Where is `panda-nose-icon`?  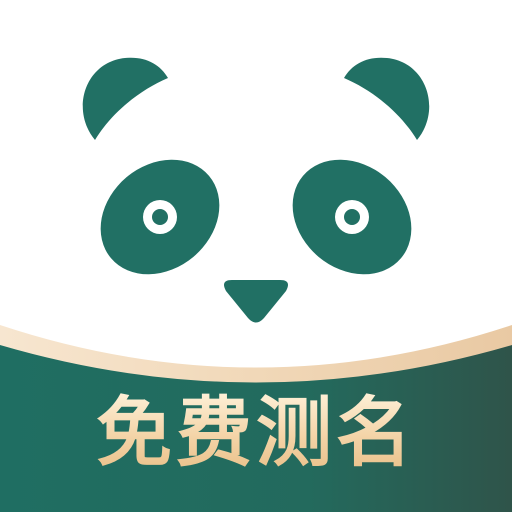
panda-nose-icon is located at coordinates (256, 301).